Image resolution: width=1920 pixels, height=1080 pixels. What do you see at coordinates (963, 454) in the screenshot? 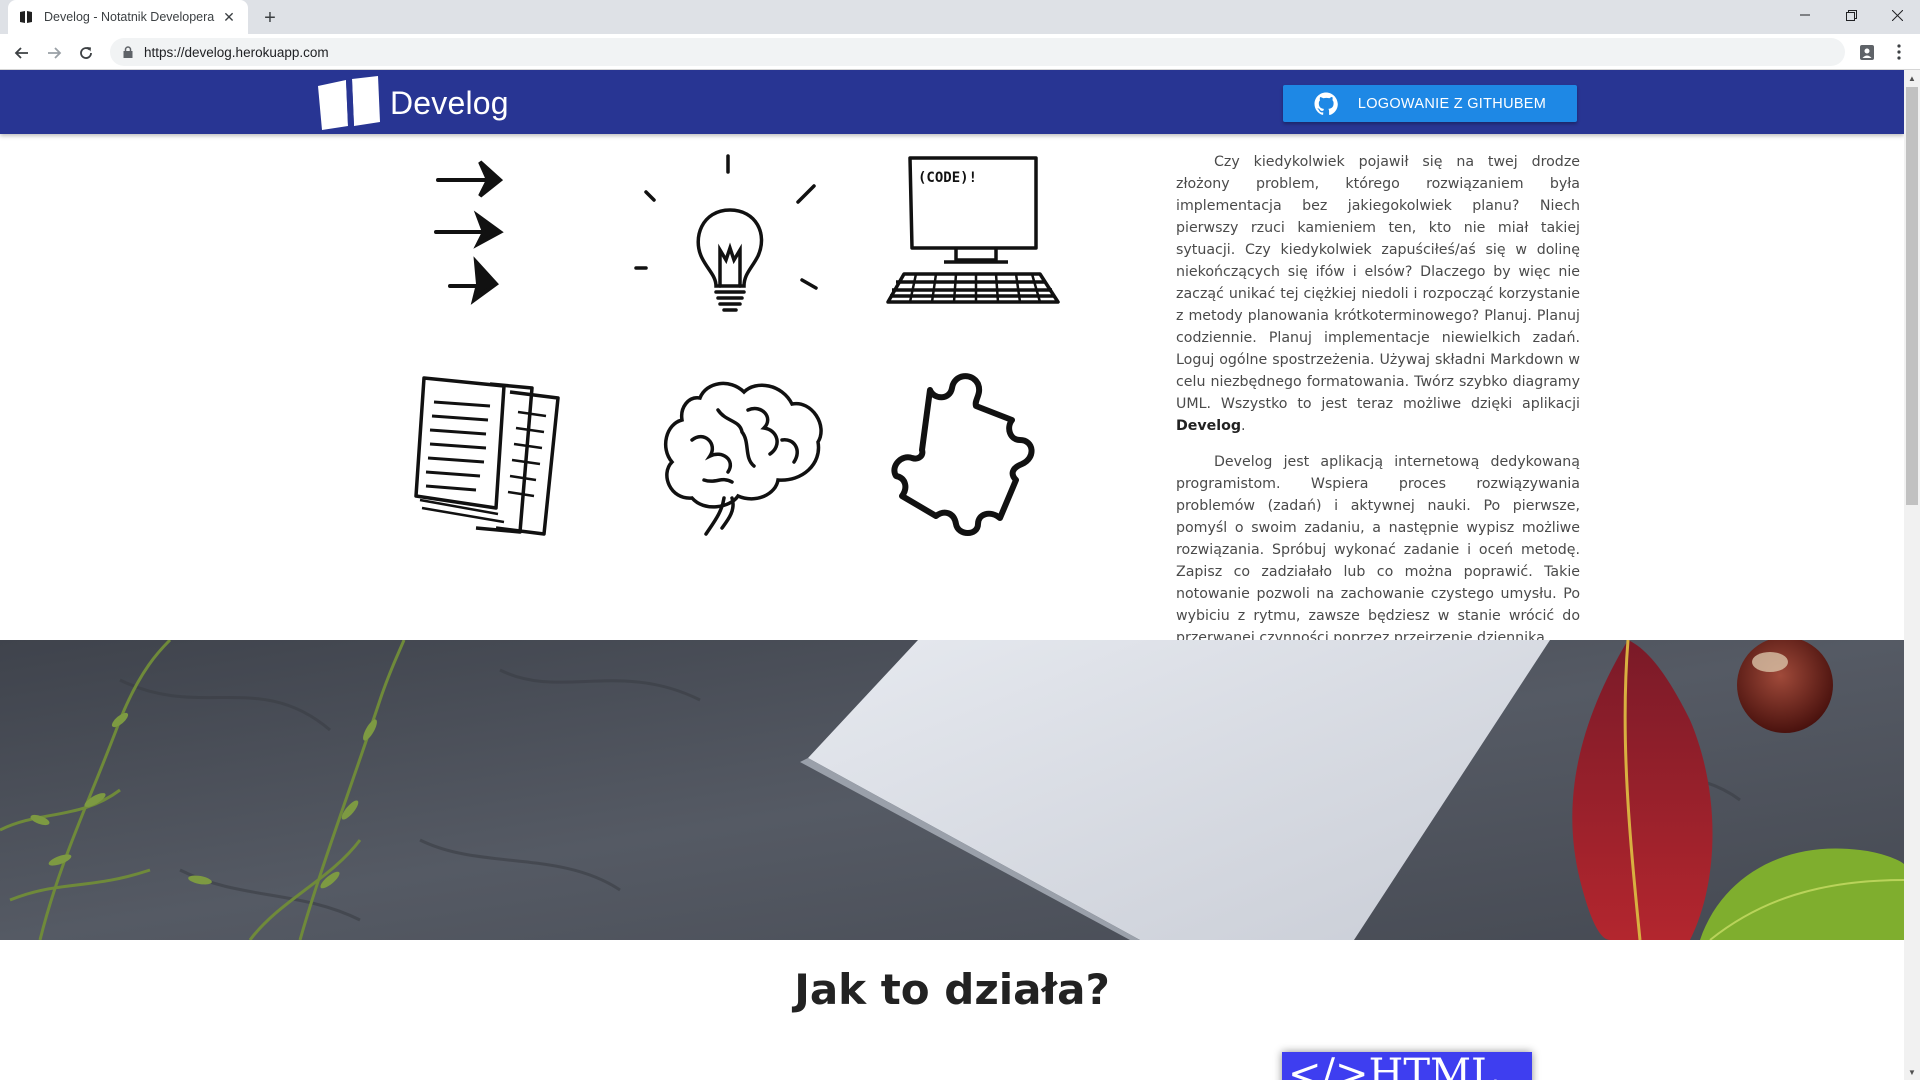
I see `puzzle-icon` at bounding box center [963, 454].